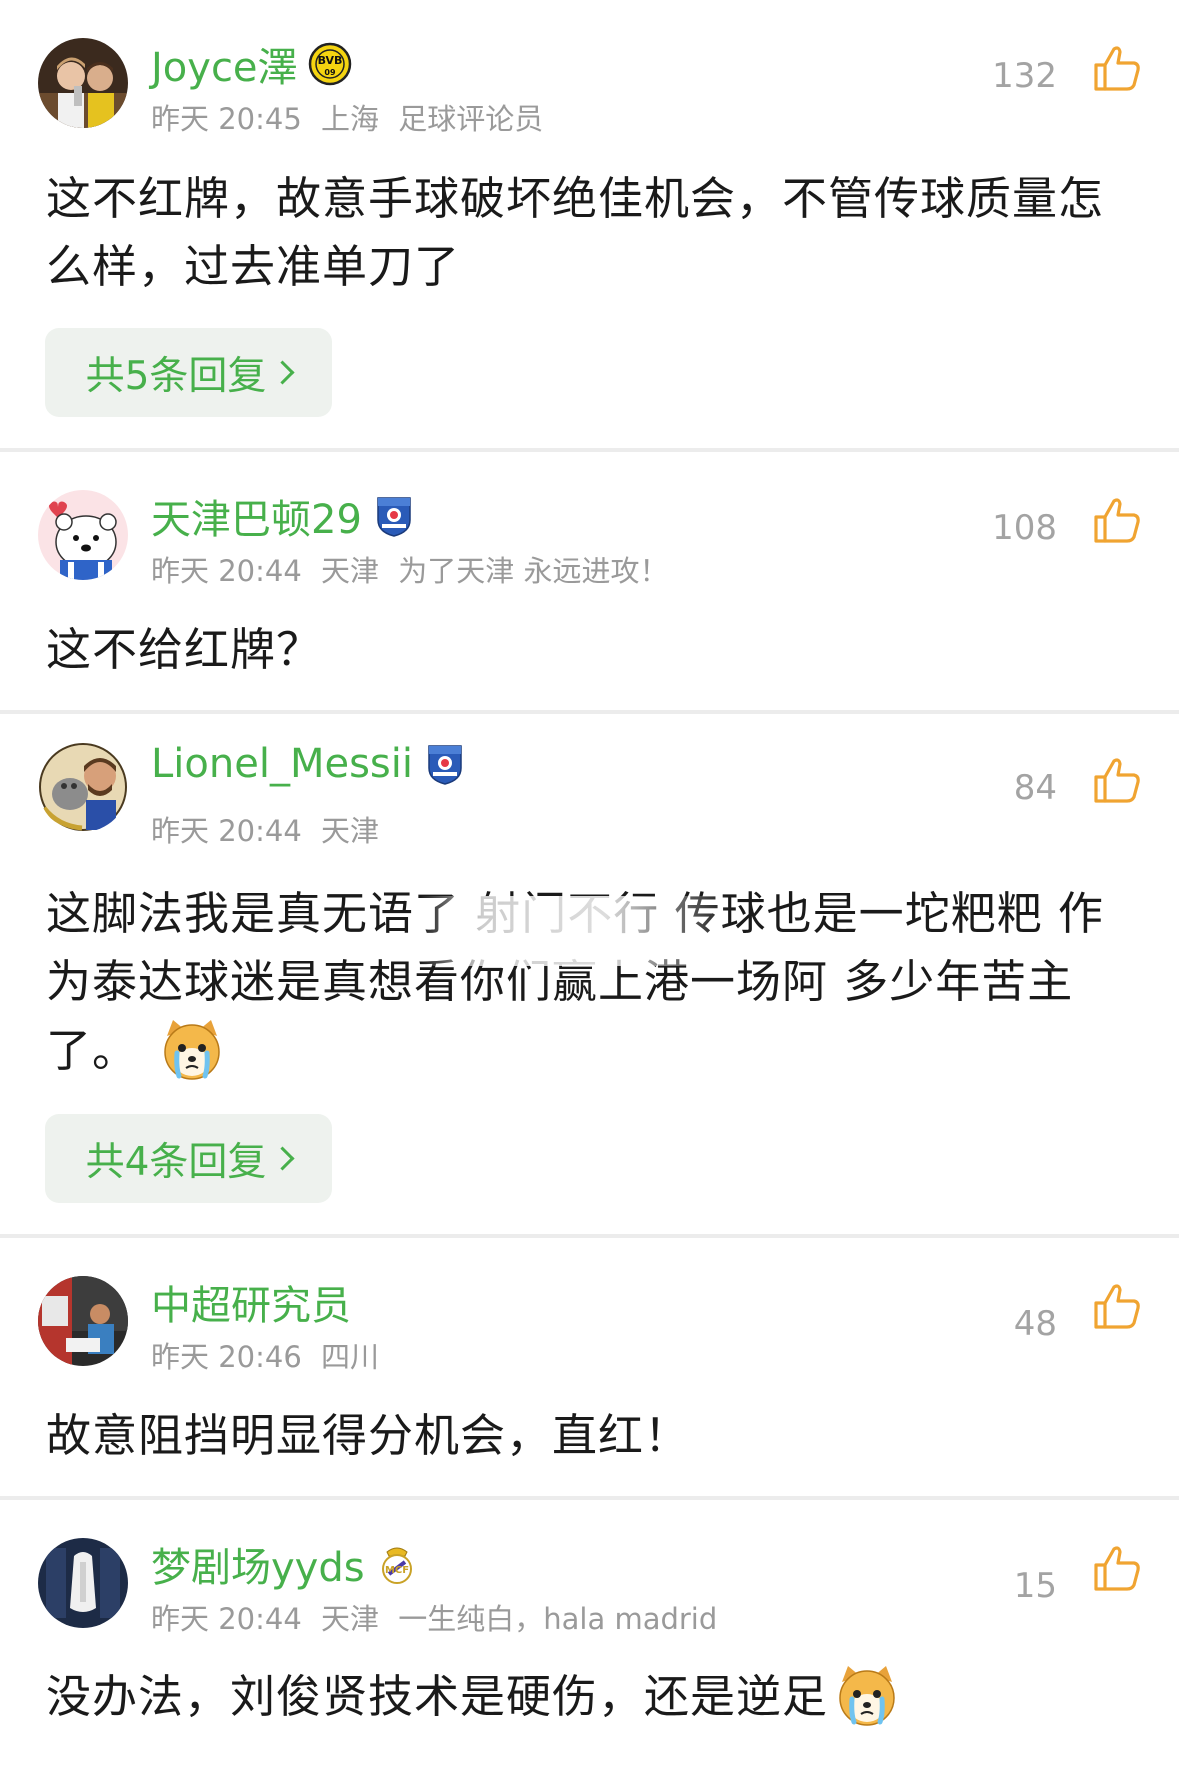 Image resolution: width=1179 pixels, height=1775 pixels. Describe the element at coordinates (1024, 76) in the screenshot. I see `like-count: 132` at that location.